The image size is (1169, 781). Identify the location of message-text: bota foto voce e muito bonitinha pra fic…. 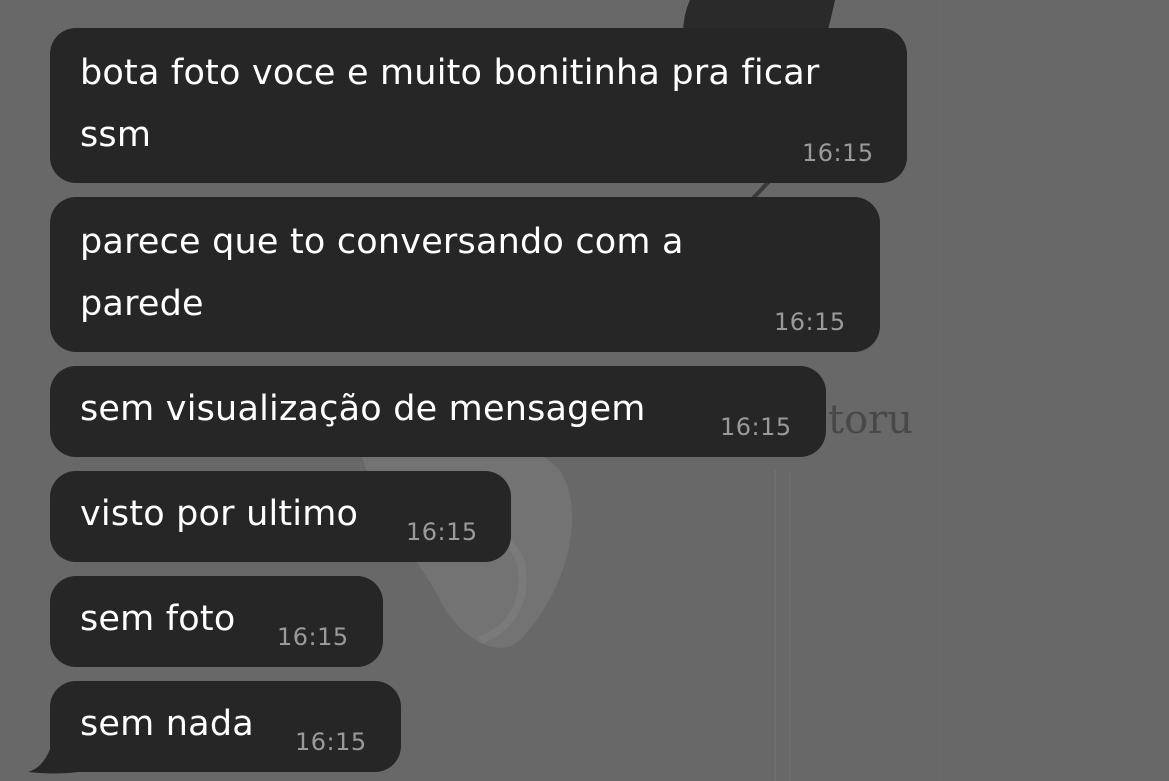
(450, 104).